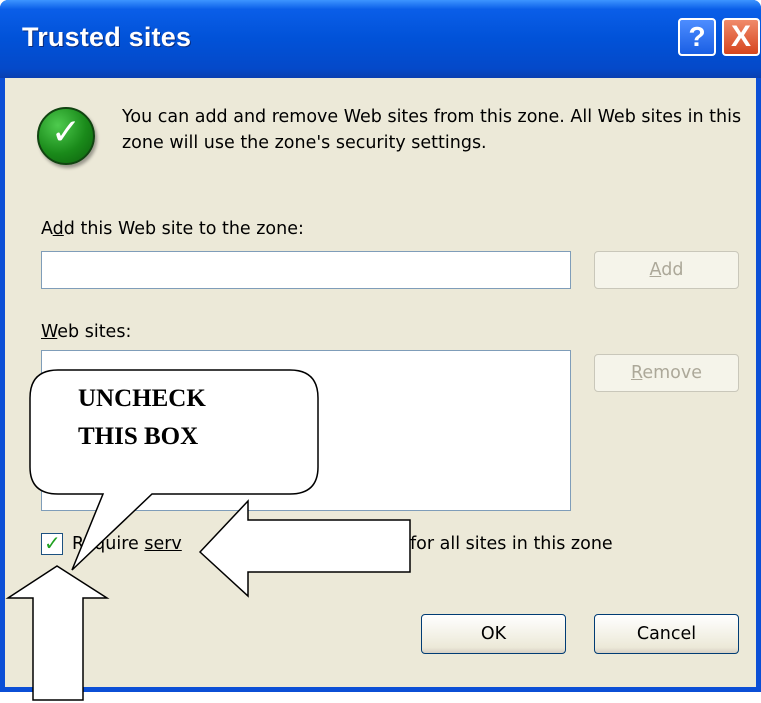 Image resolution: width=761 pixels, height=703 pixels. Describe the element at coordinates (304, 548) in the screenshot. I see `left-arrow` at that location.